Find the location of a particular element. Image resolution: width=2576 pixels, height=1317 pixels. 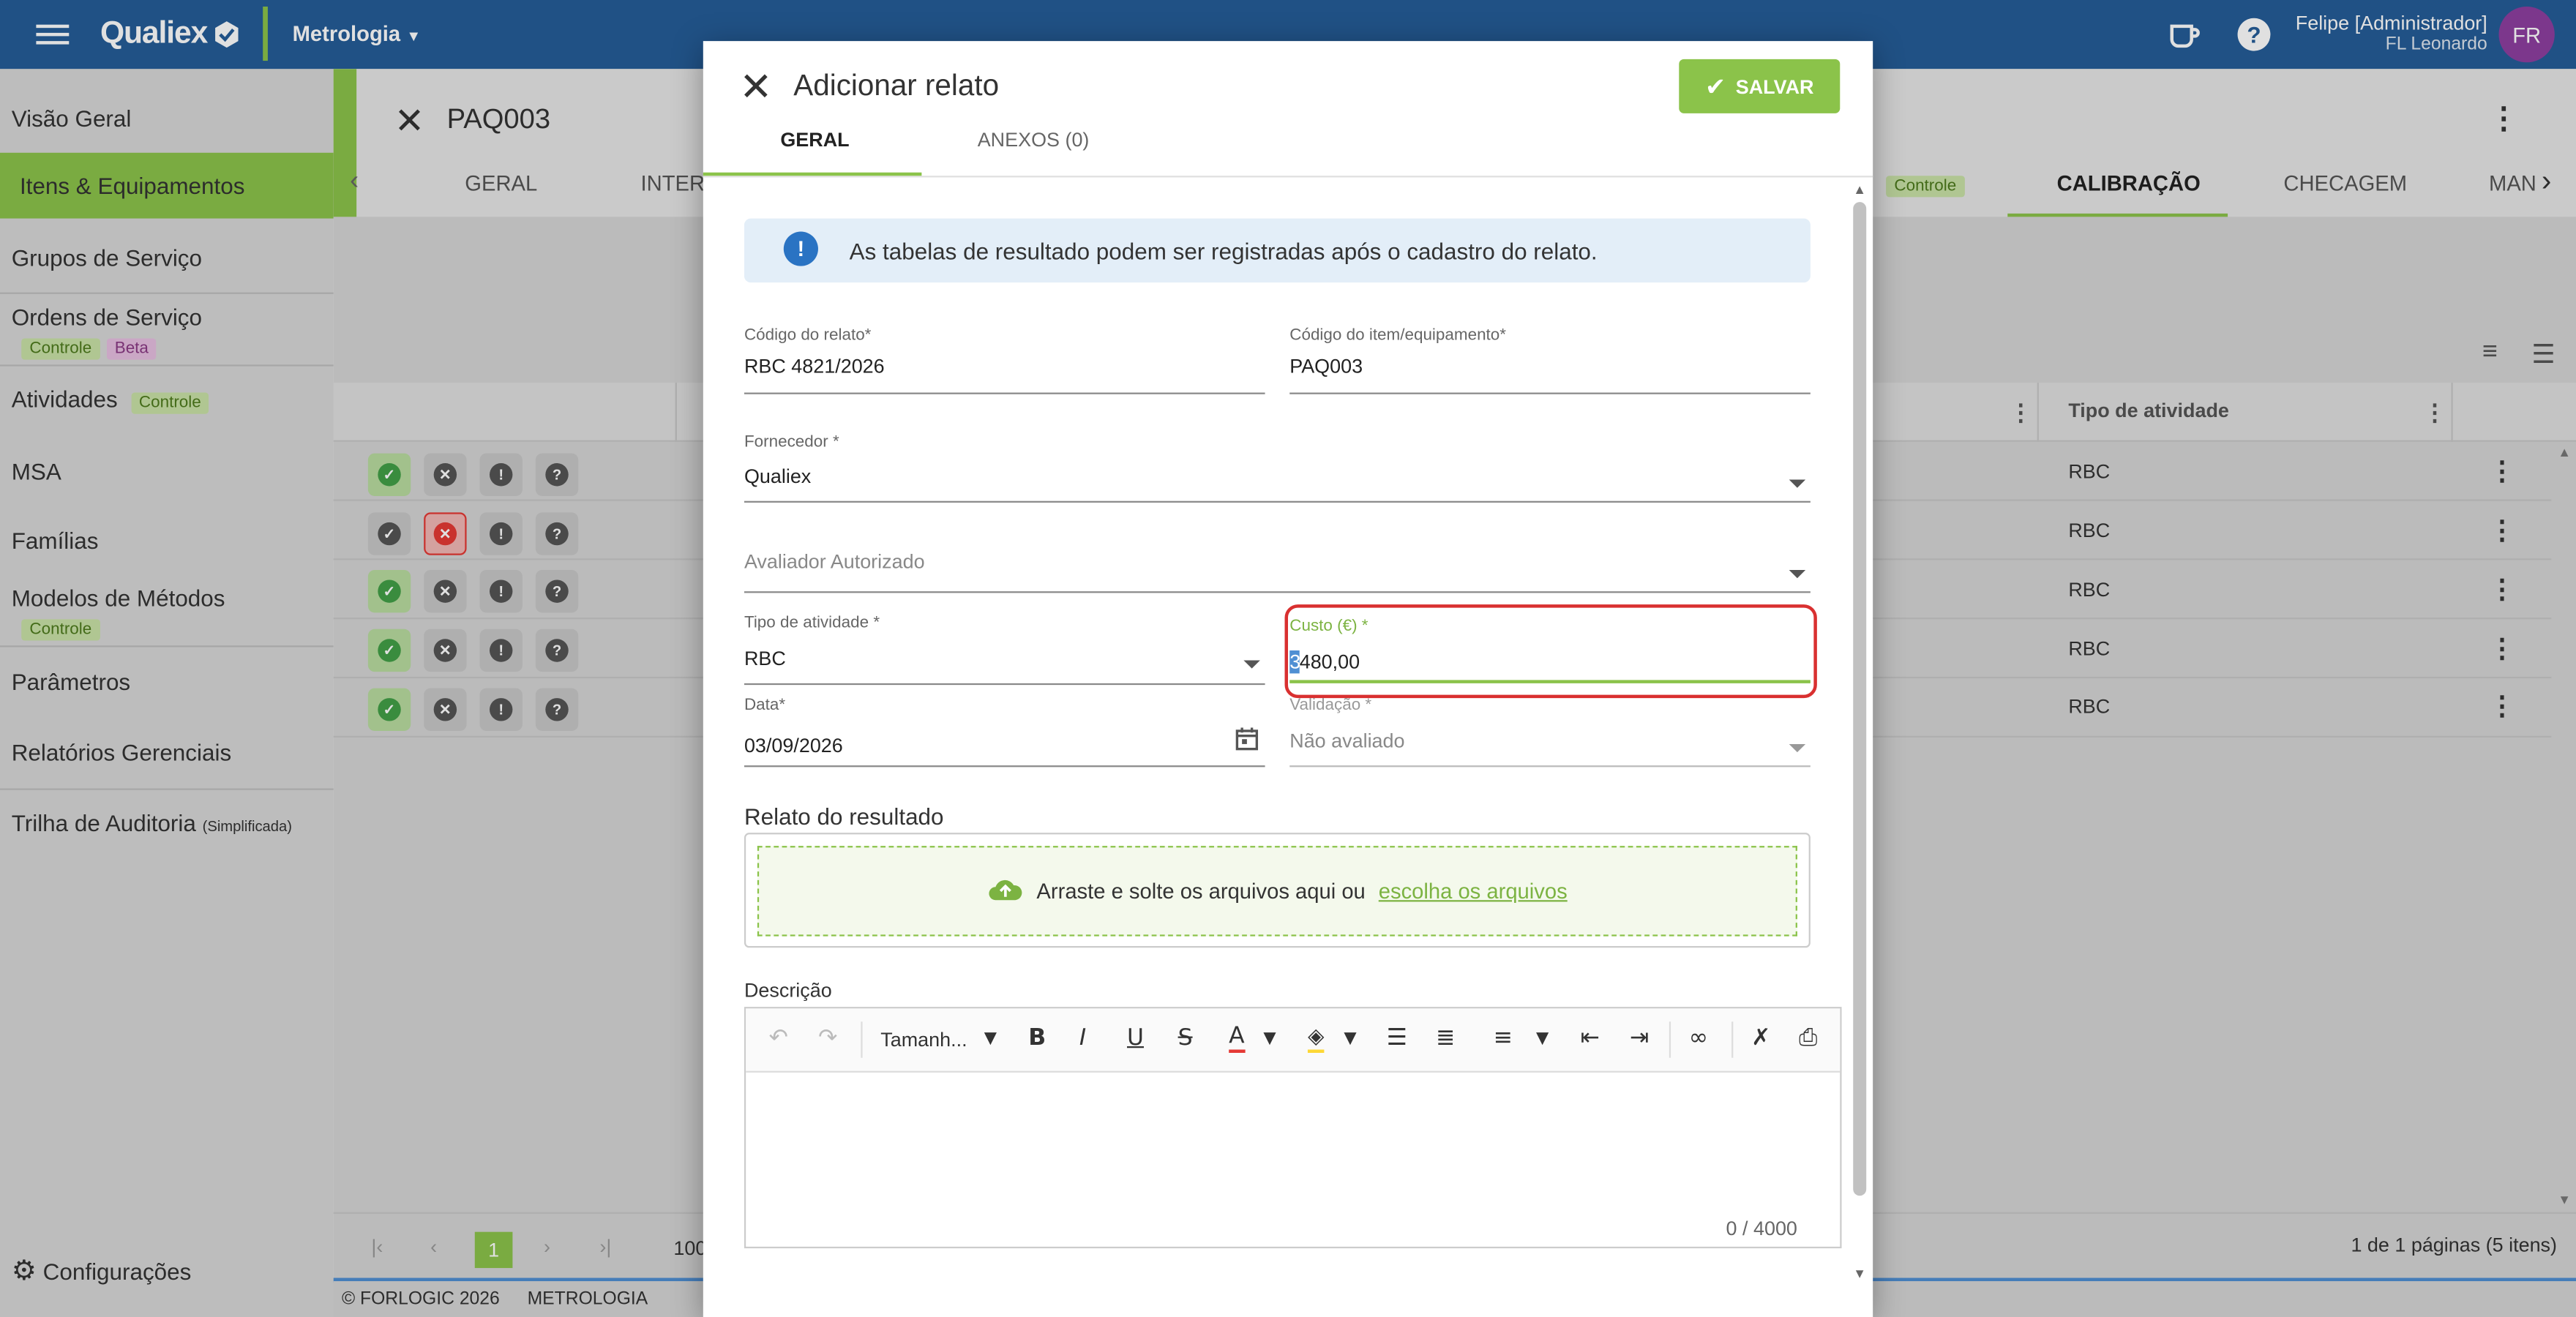

codigo-item-input: PAQ003 is located at coordinates (1326, 366).